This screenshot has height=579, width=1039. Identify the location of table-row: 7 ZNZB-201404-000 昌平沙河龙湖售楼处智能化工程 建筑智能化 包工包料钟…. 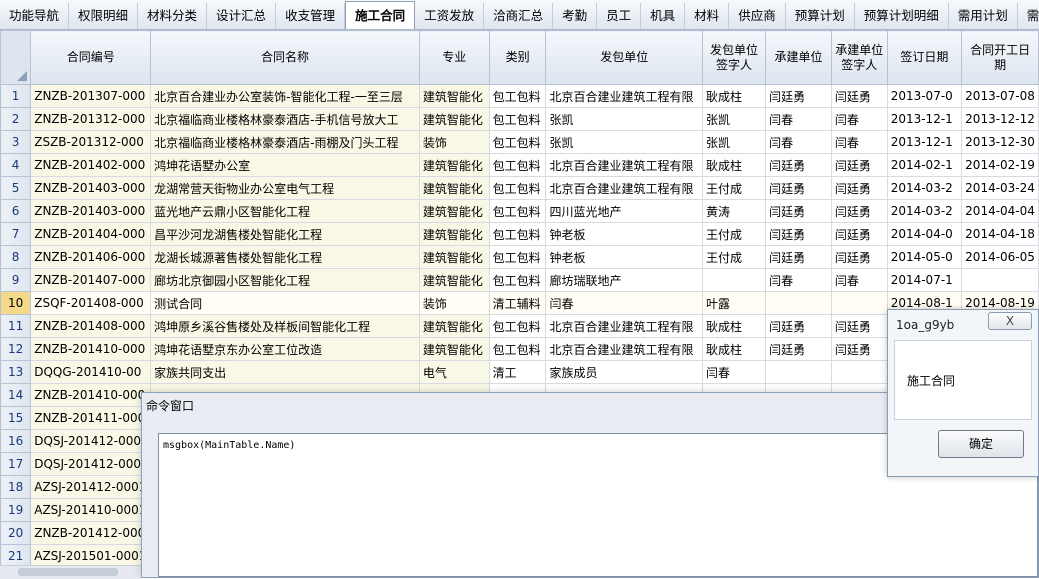
(519, 234).